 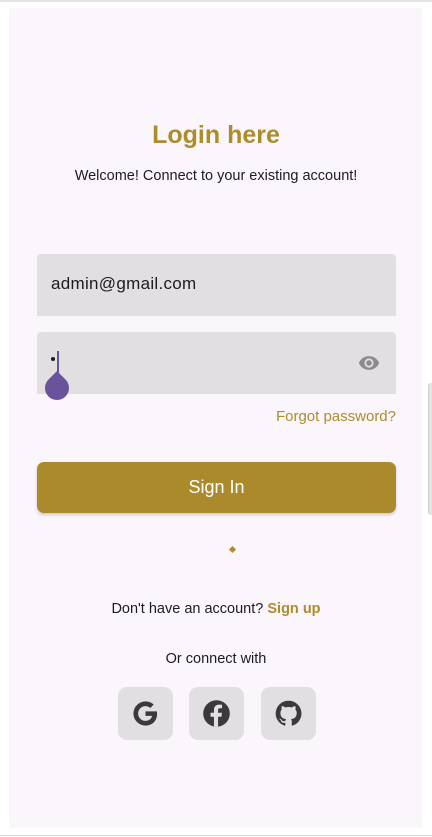 I want to click on eye-icon, so click(x=369, y=363).